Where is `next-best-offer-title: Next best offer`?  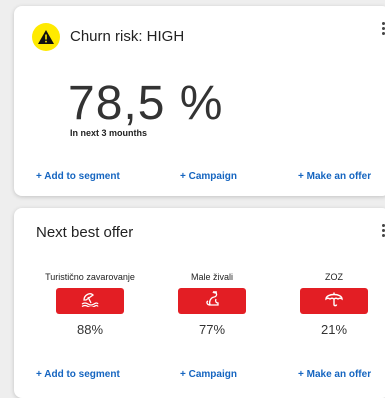 next-best-offer-title: Next best offer is located at coordinates (85, 232).